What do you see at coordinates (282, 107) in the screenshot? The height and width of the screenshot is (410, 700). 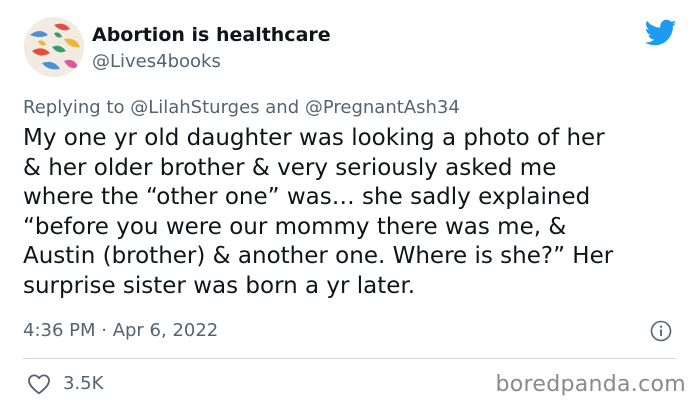 I see `replying-joiner: and` at bounding box center [282, 107].